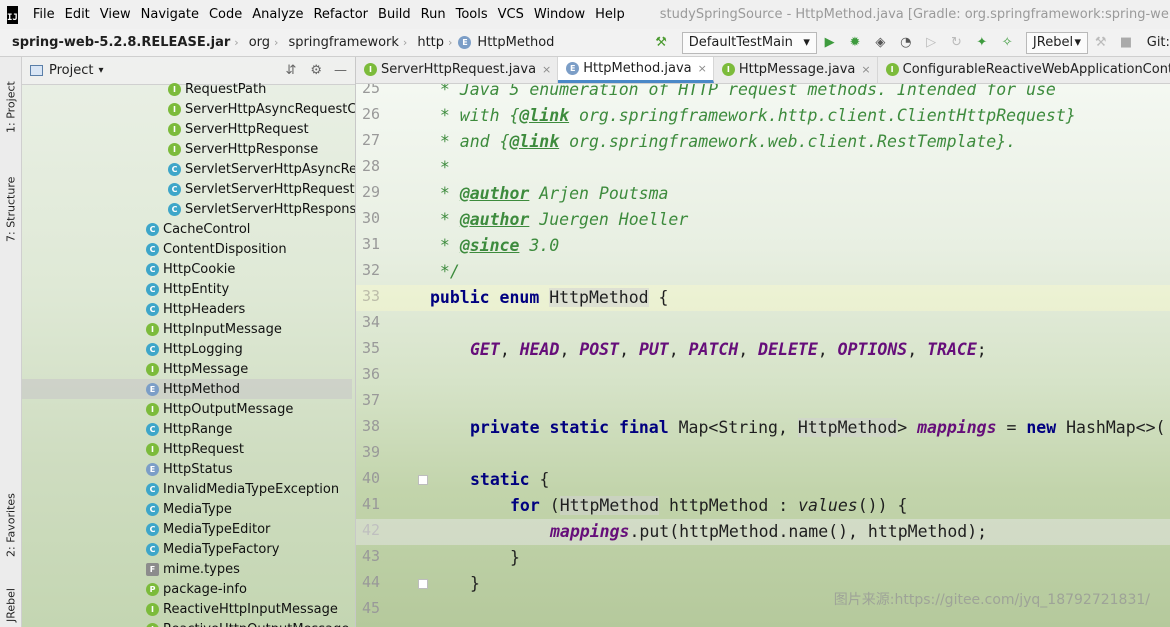 Image resolution: width=1170 pixels, height=627 pixels. Describe the element at coordinates (187, 349) in the screenshot. I see `tree-item: C HttpLogging` at that location.